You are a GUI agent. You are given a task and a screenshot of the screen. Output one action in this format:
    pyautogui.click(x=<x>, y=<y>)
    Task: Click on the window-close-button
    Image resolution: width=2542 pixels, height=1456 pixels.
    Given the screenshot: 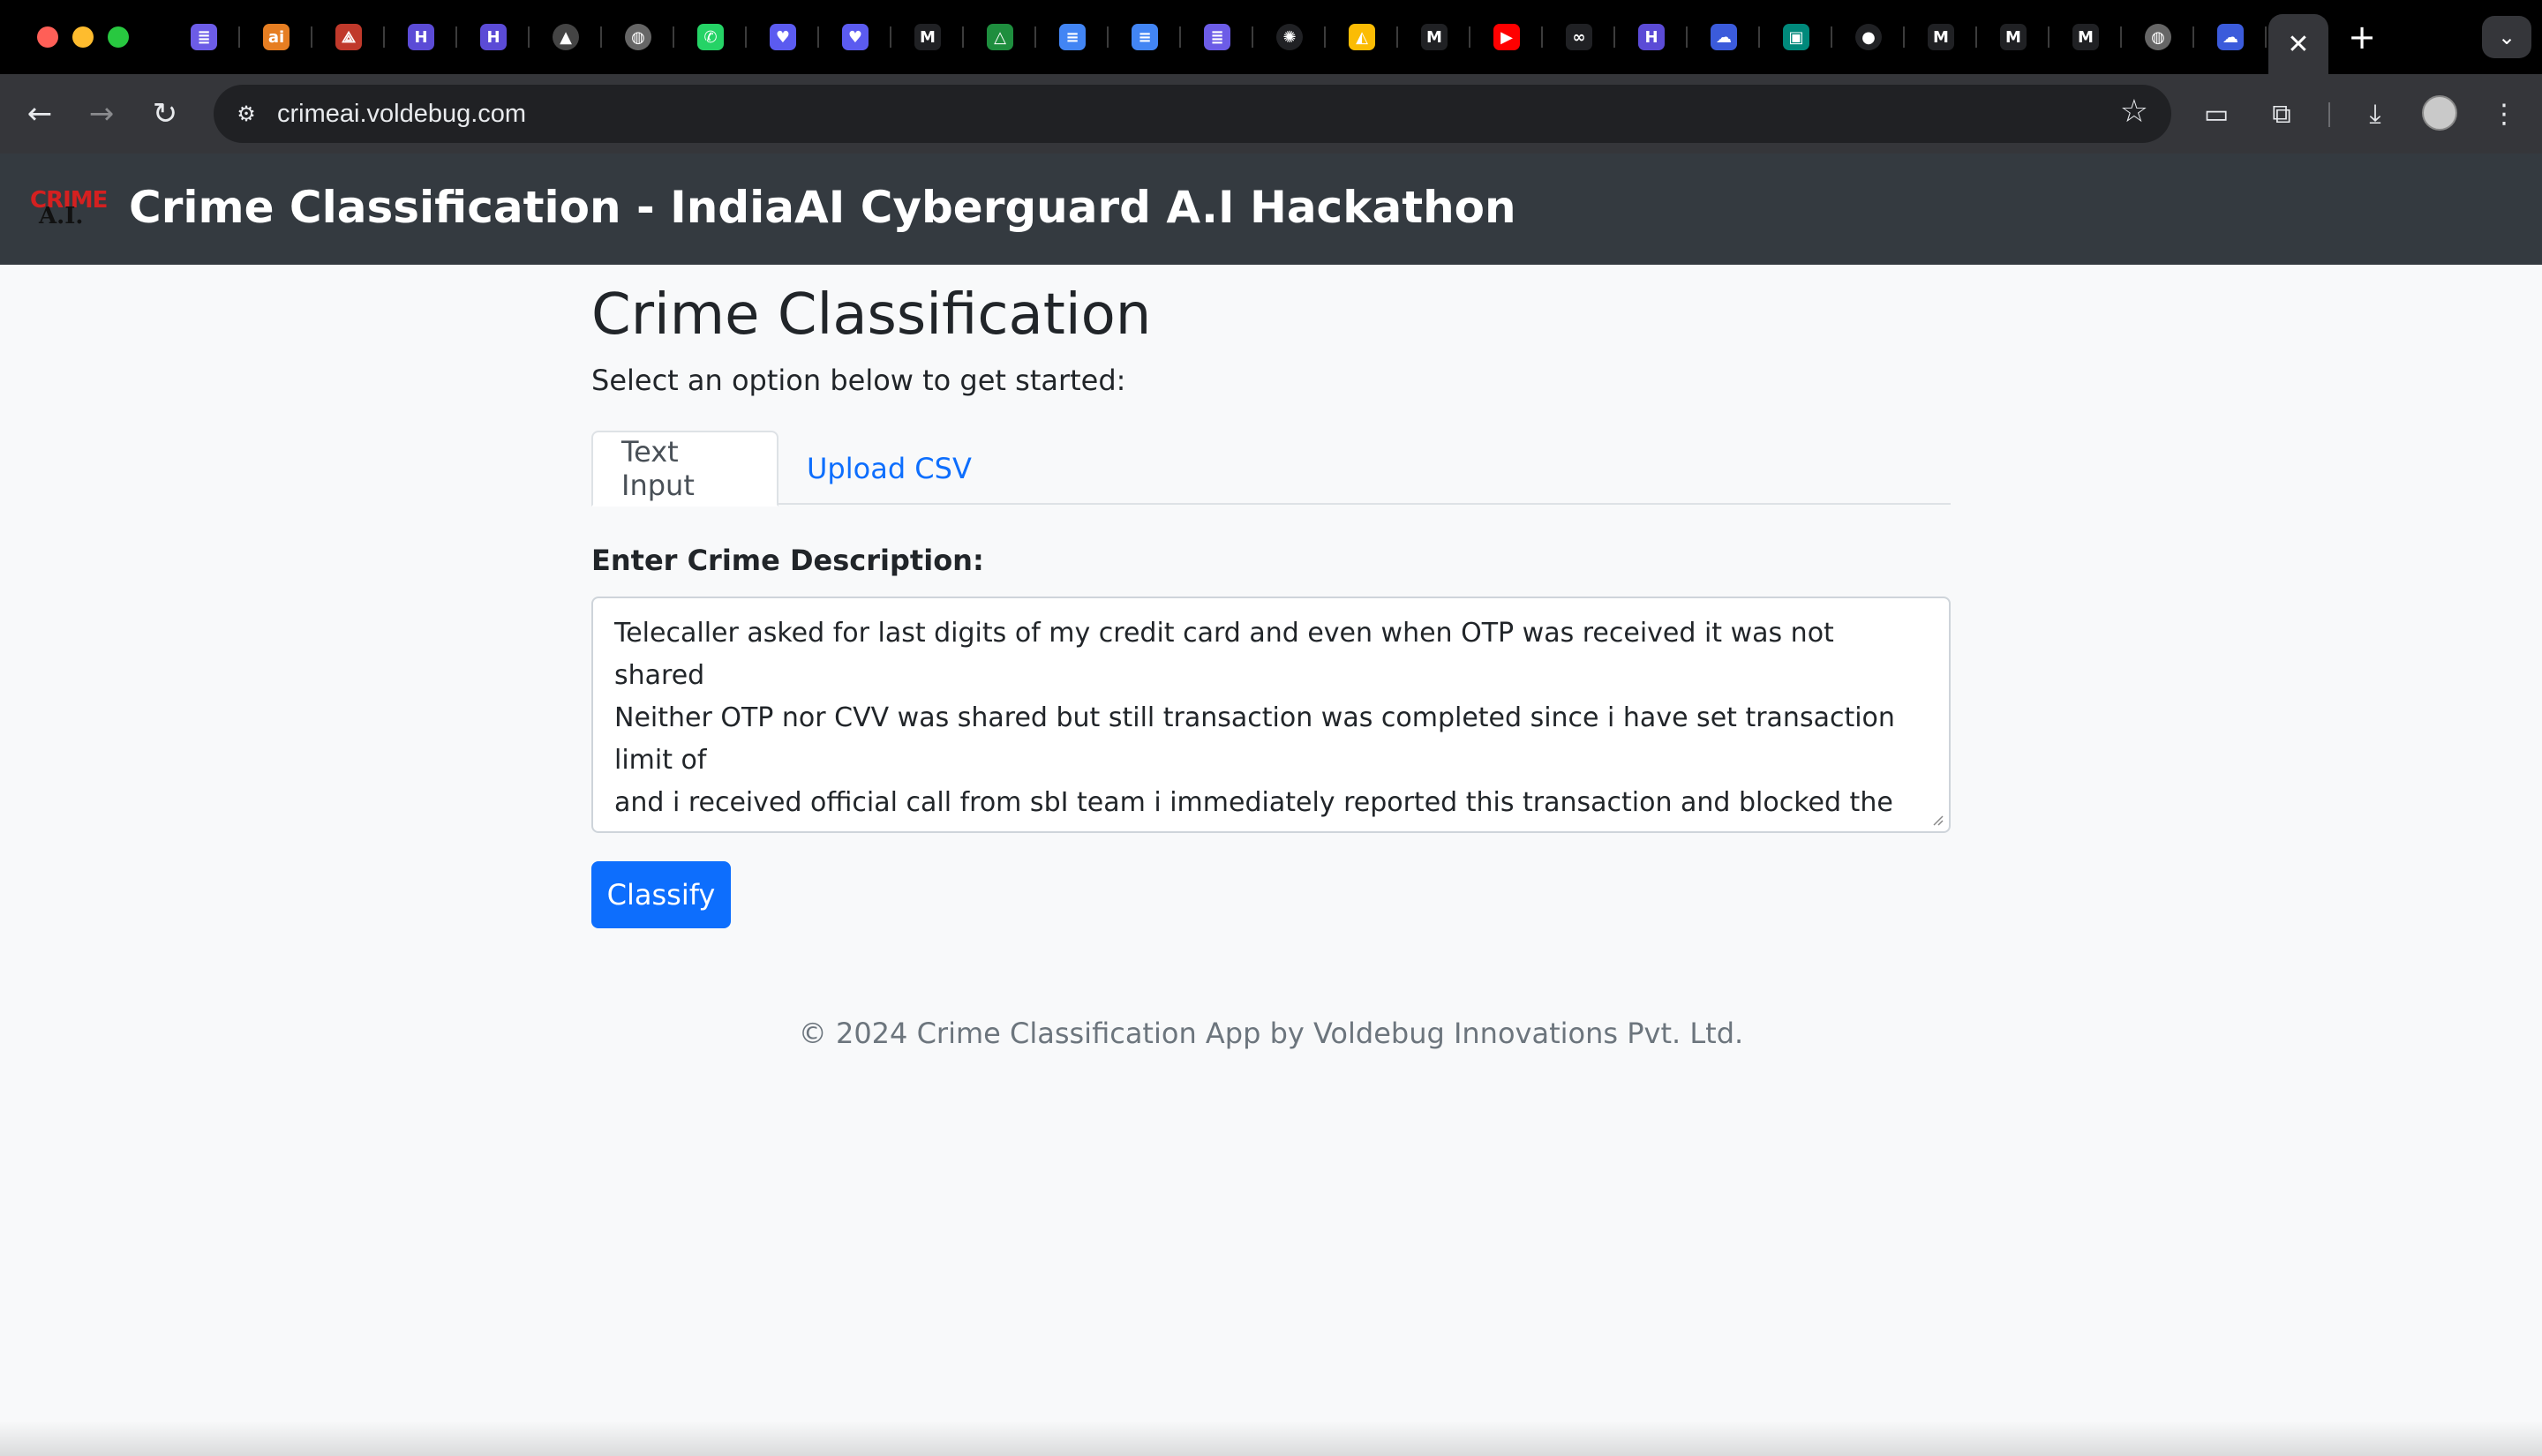 What is the action you would take?
    pyautogui.click(x=47, y=37)
    